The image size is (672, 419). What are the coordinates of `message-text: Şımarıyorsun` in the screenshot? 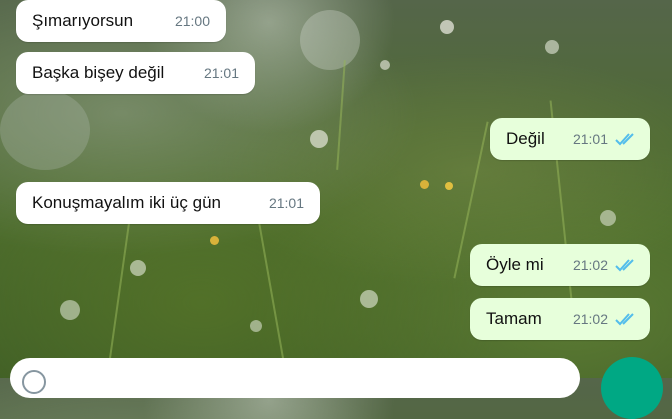 It's located at (83, 20).